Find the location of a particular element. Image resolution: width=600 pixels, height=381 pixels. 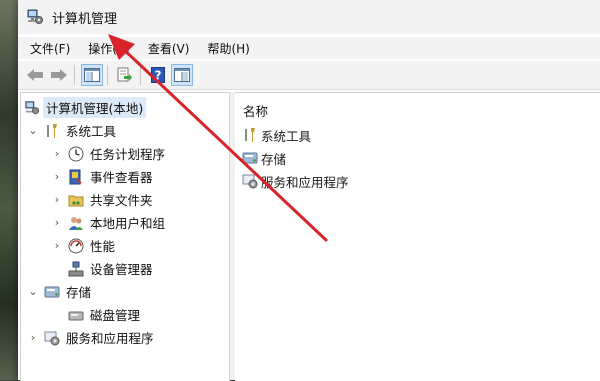

window-title: 计算机管理 is located at coordinates (85, 19).